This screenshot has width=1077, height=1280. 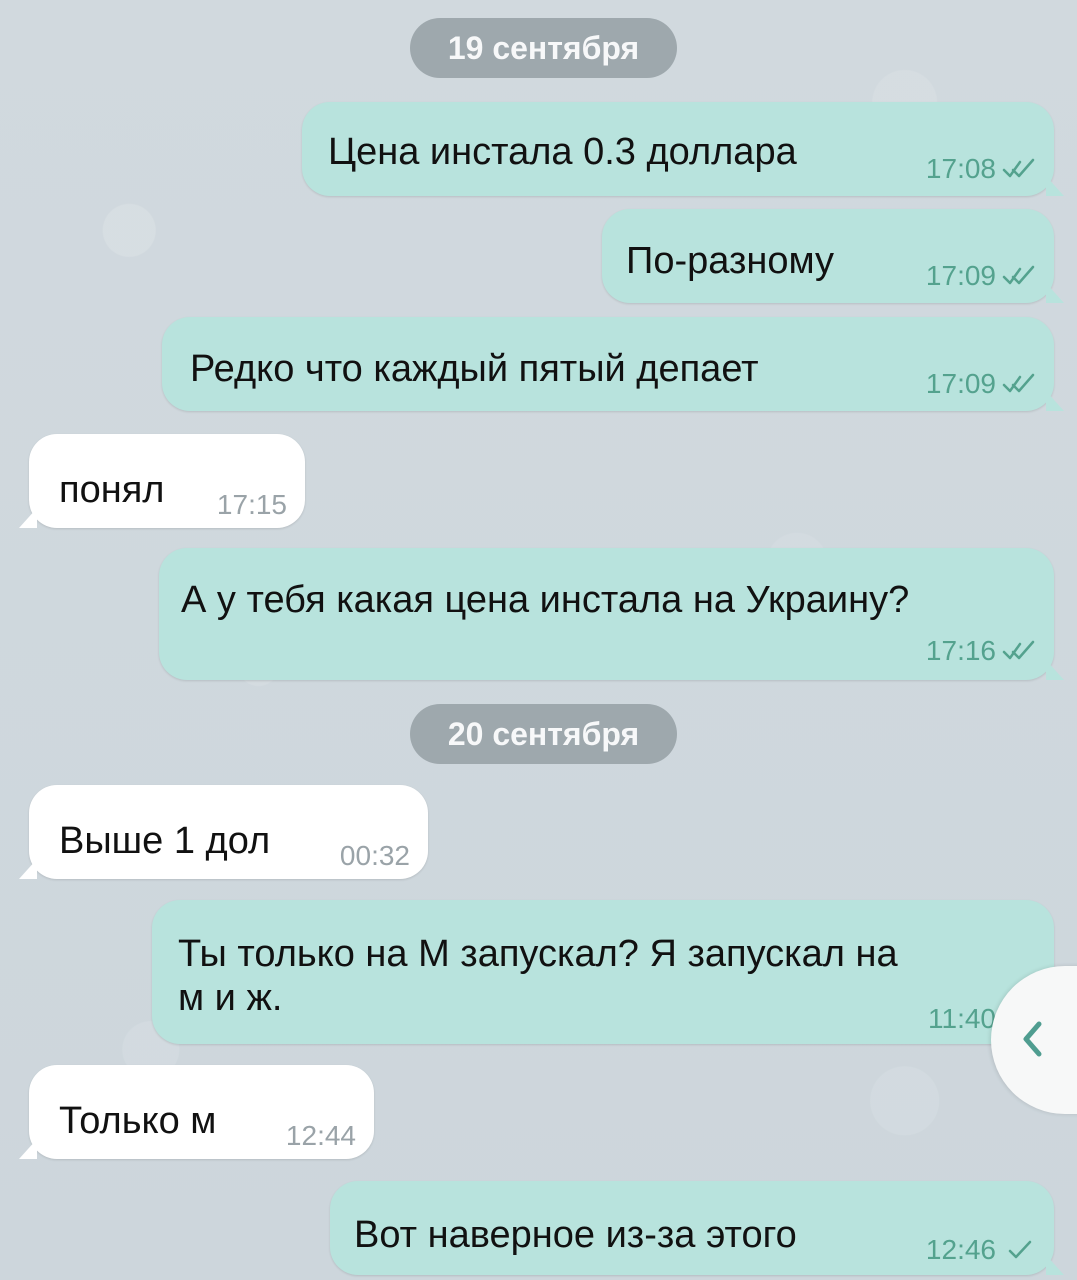 I want to click on message-text: Цена инстала 0.3 доллара, so click(x=562, y=152).